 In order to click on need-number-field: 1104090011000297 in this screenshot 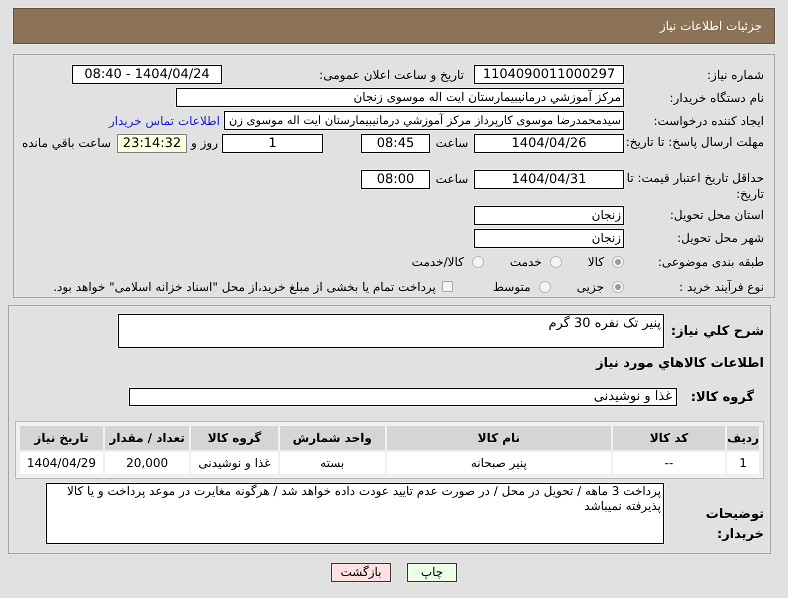, I will do `click(549, 74)`.